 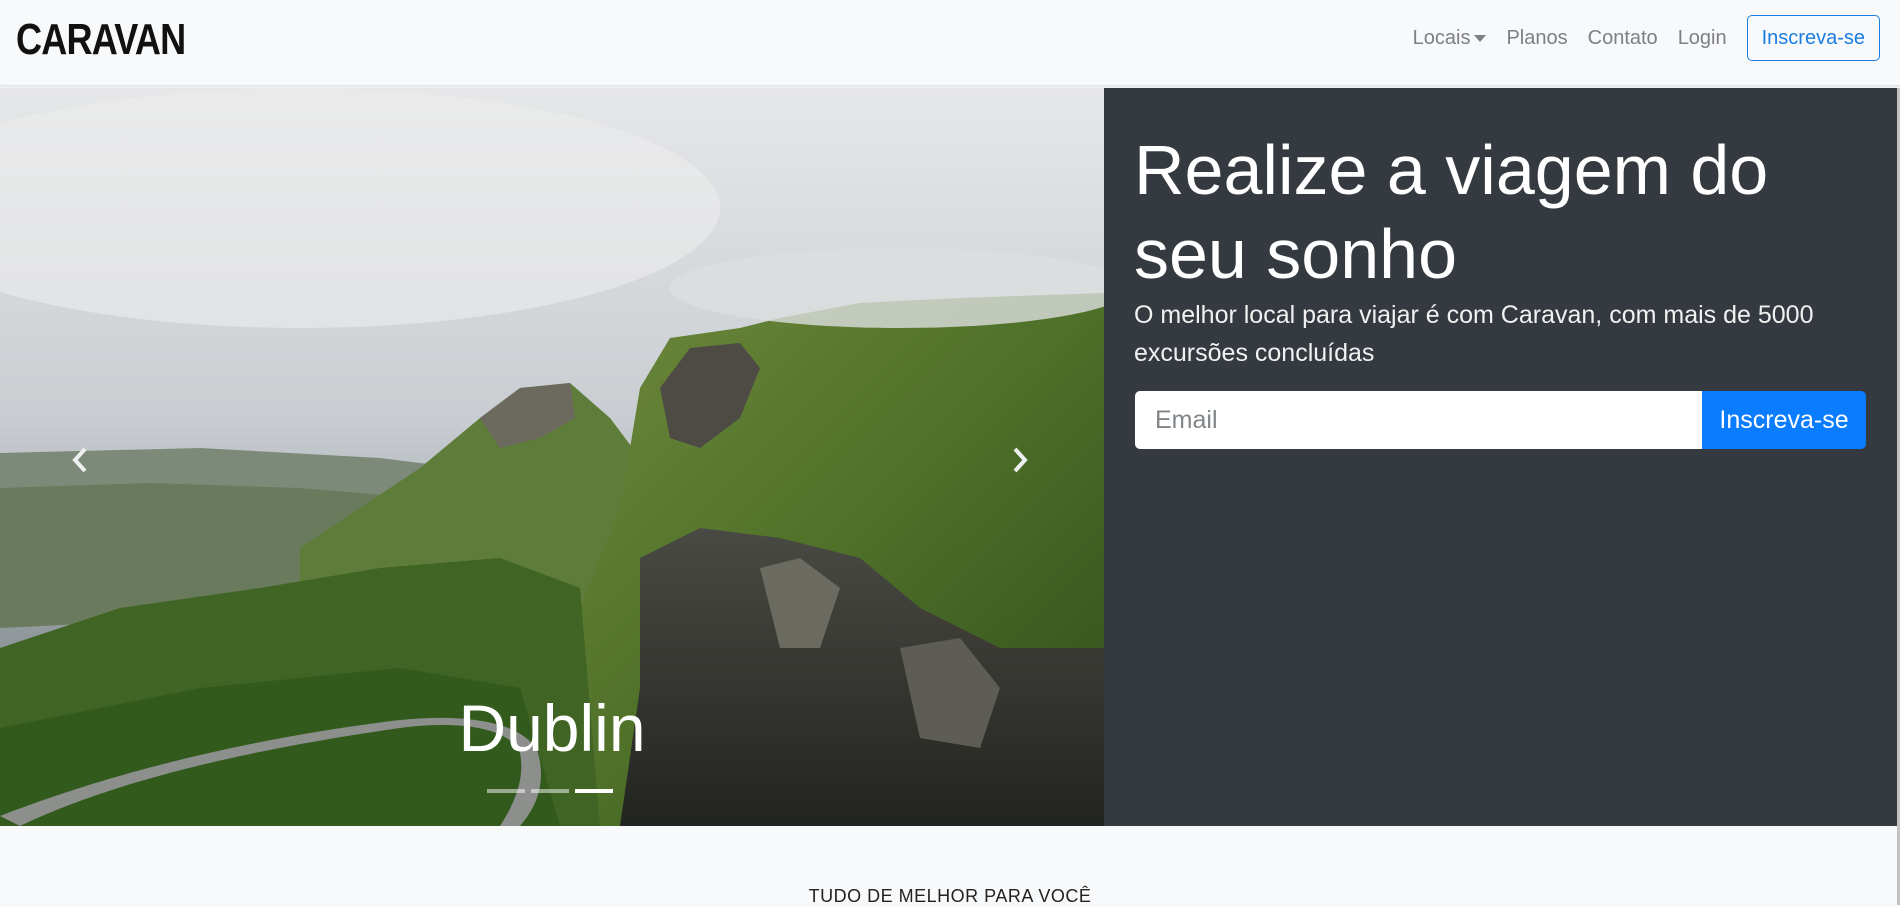 I want to click on hero-headline: Realize a viagem do seu sonho, so click(x=1451, y=212).